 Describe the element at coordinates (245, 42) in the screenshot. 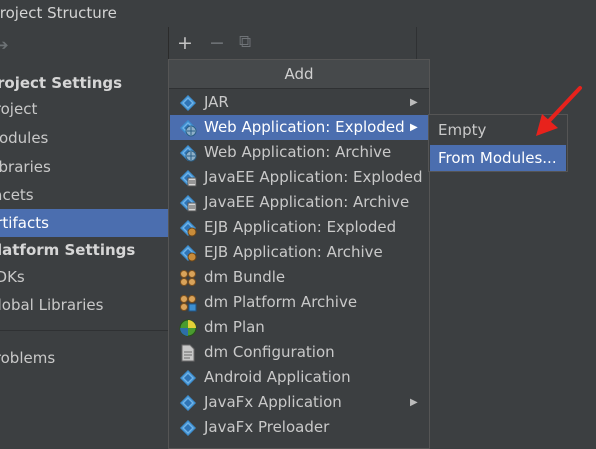

I see `copy-button: ⧉` at that location.